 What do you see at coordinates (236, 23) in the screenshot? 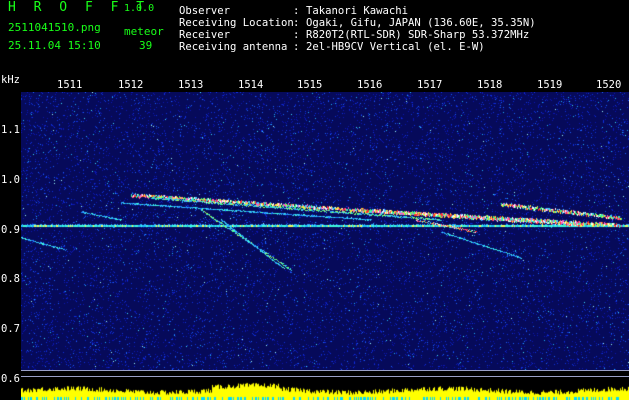
I see `info-label-location: Receiving Location` at bounding box center [236, 23].